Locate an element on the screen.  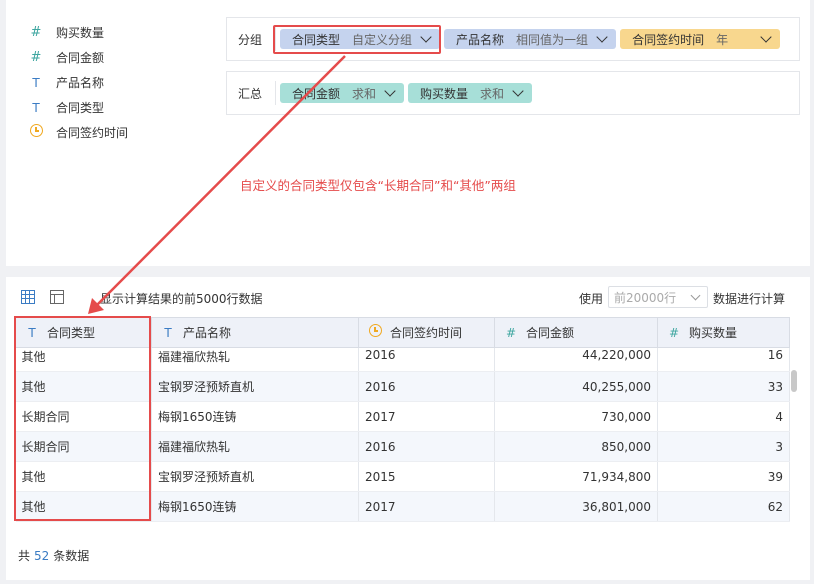
field-name: 购买数量 is located at coordinates (80, 33).